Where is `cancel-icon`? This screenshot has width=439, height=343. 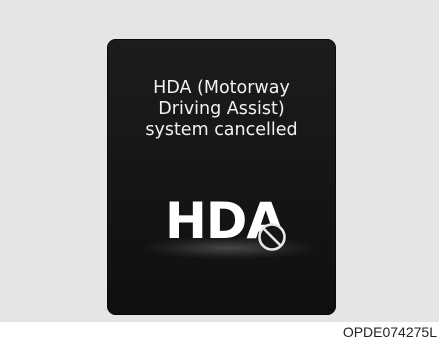 cancel-icon is located at coordinates (272, 237).